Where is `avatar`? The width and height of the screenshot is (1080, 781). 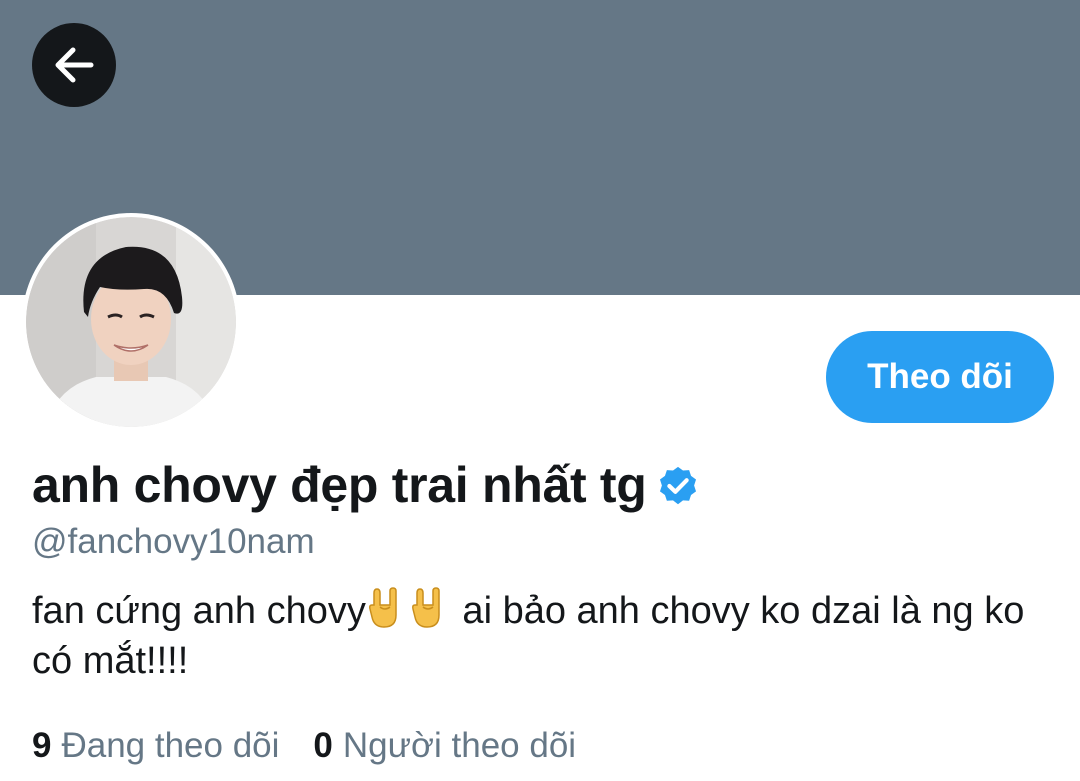
avatar is located at coordinates (131, 322).